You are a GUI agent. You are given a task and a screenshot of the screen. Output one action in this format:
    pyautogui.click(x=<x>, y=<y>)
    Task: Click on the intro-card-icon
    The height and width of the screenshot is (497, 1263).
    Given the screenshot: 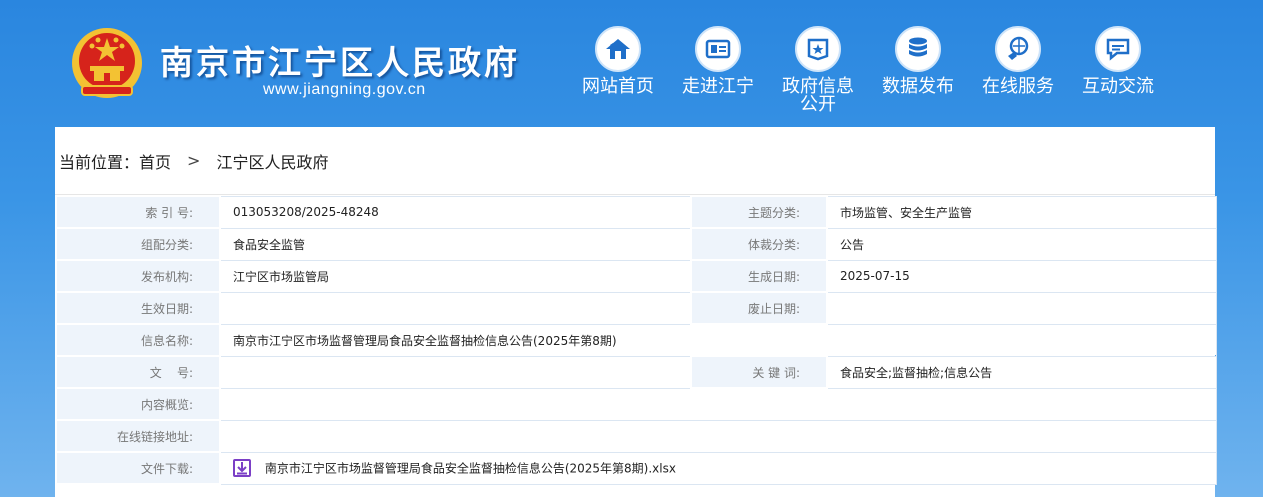 What is the action you would take?
    pyautogui.click(x=718, y=49)
    